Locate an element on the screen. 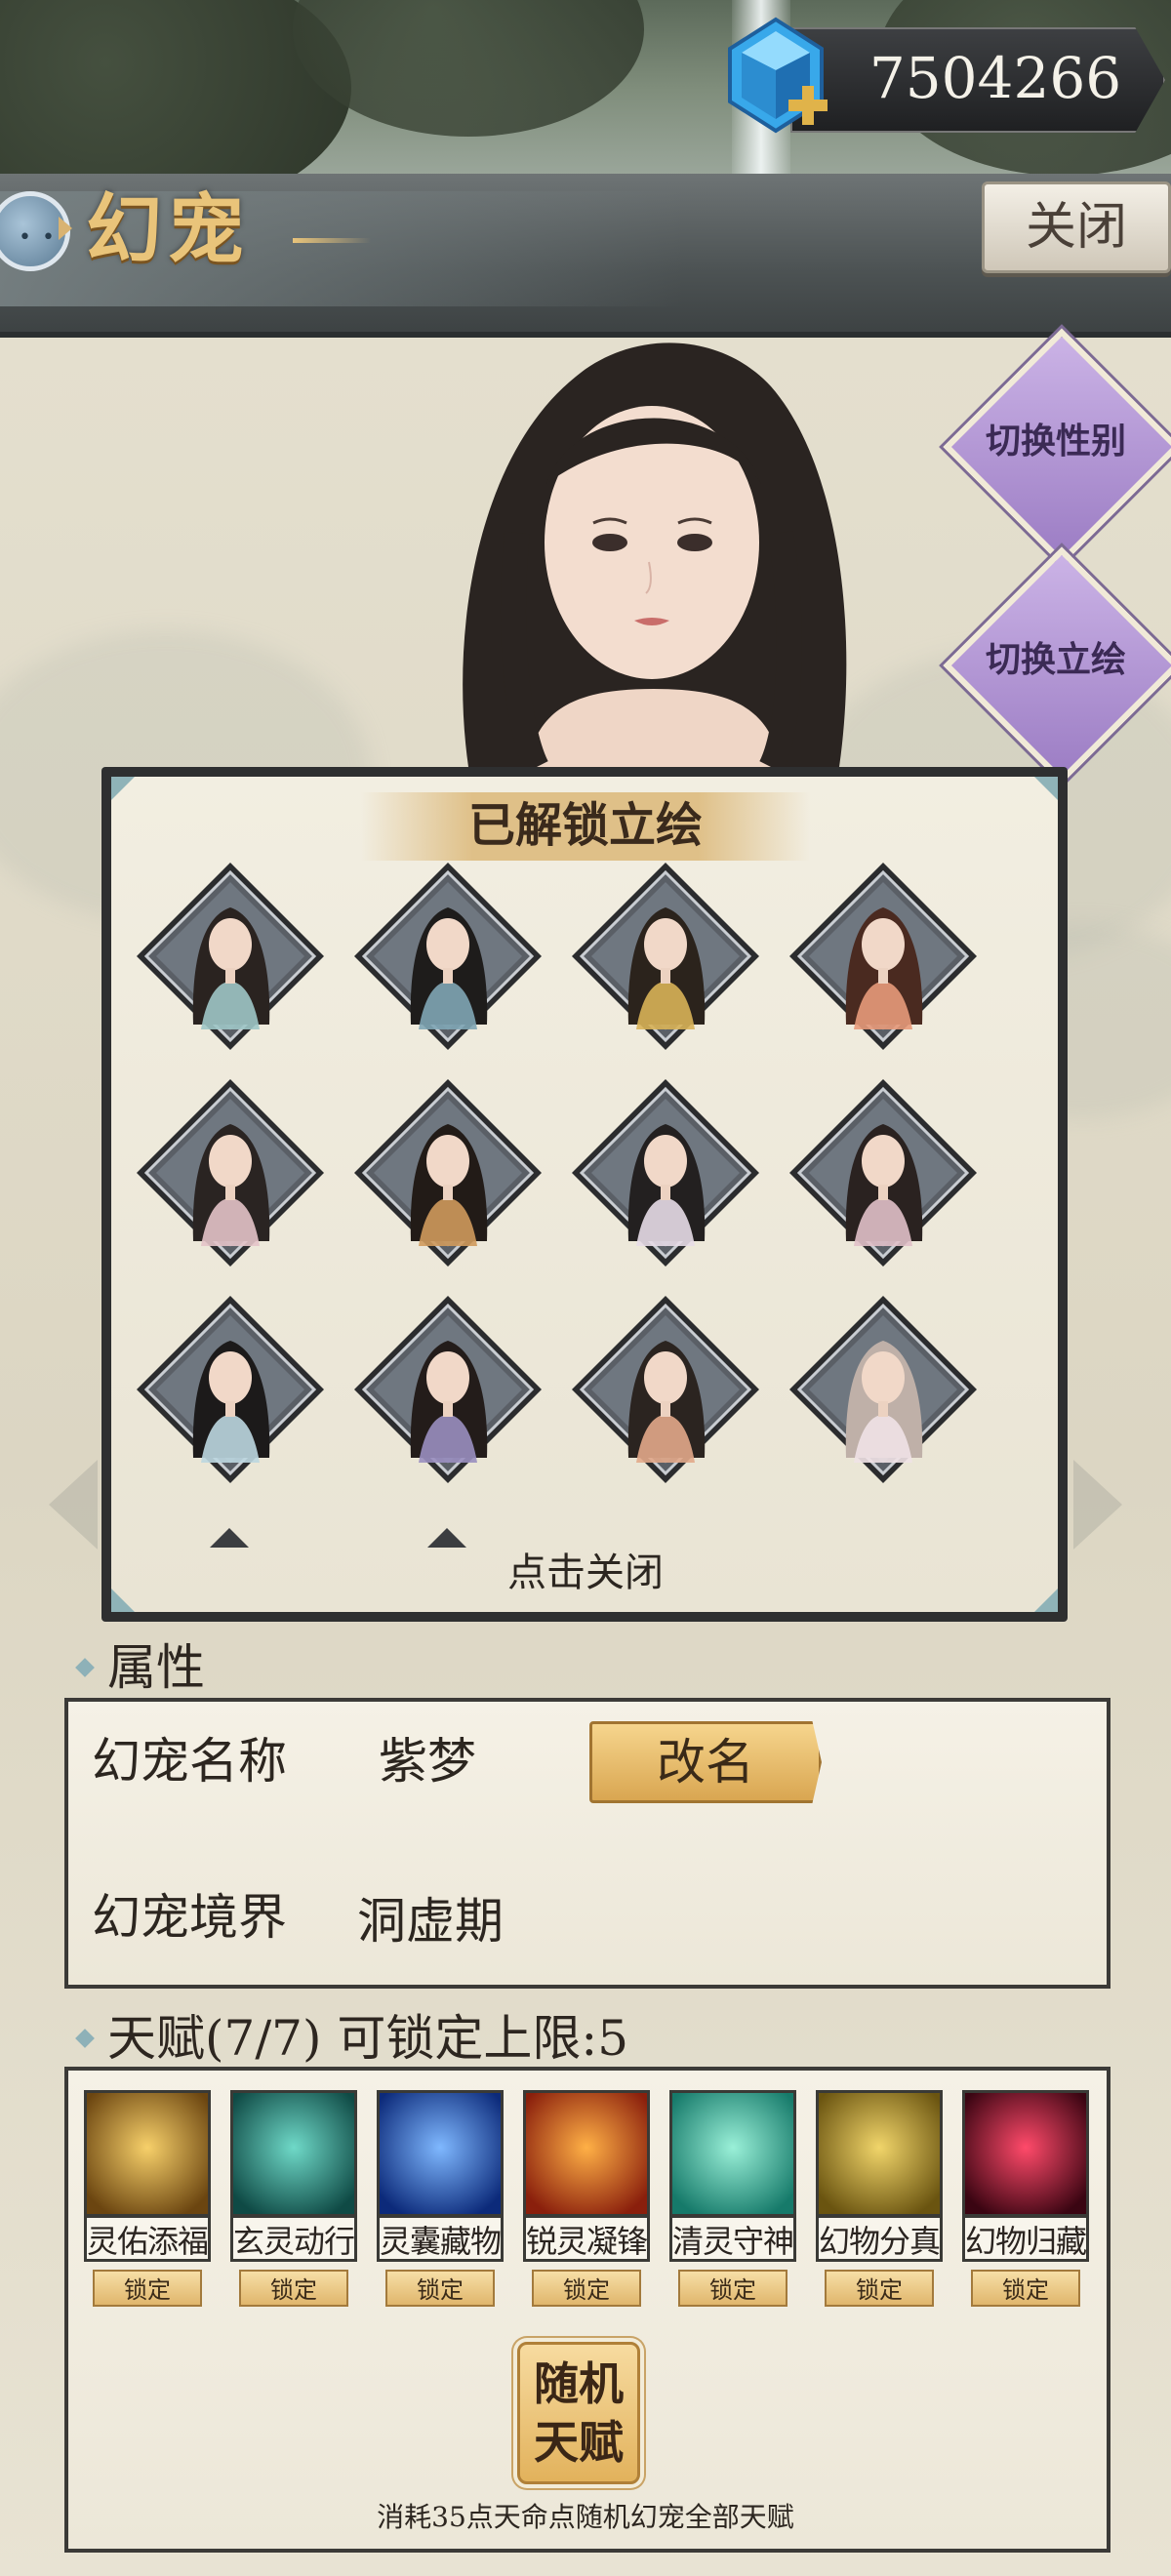 This screenshot has height=2576, width=1171. talent-name: 幻物分真 is located at coordinates (879, 2238).